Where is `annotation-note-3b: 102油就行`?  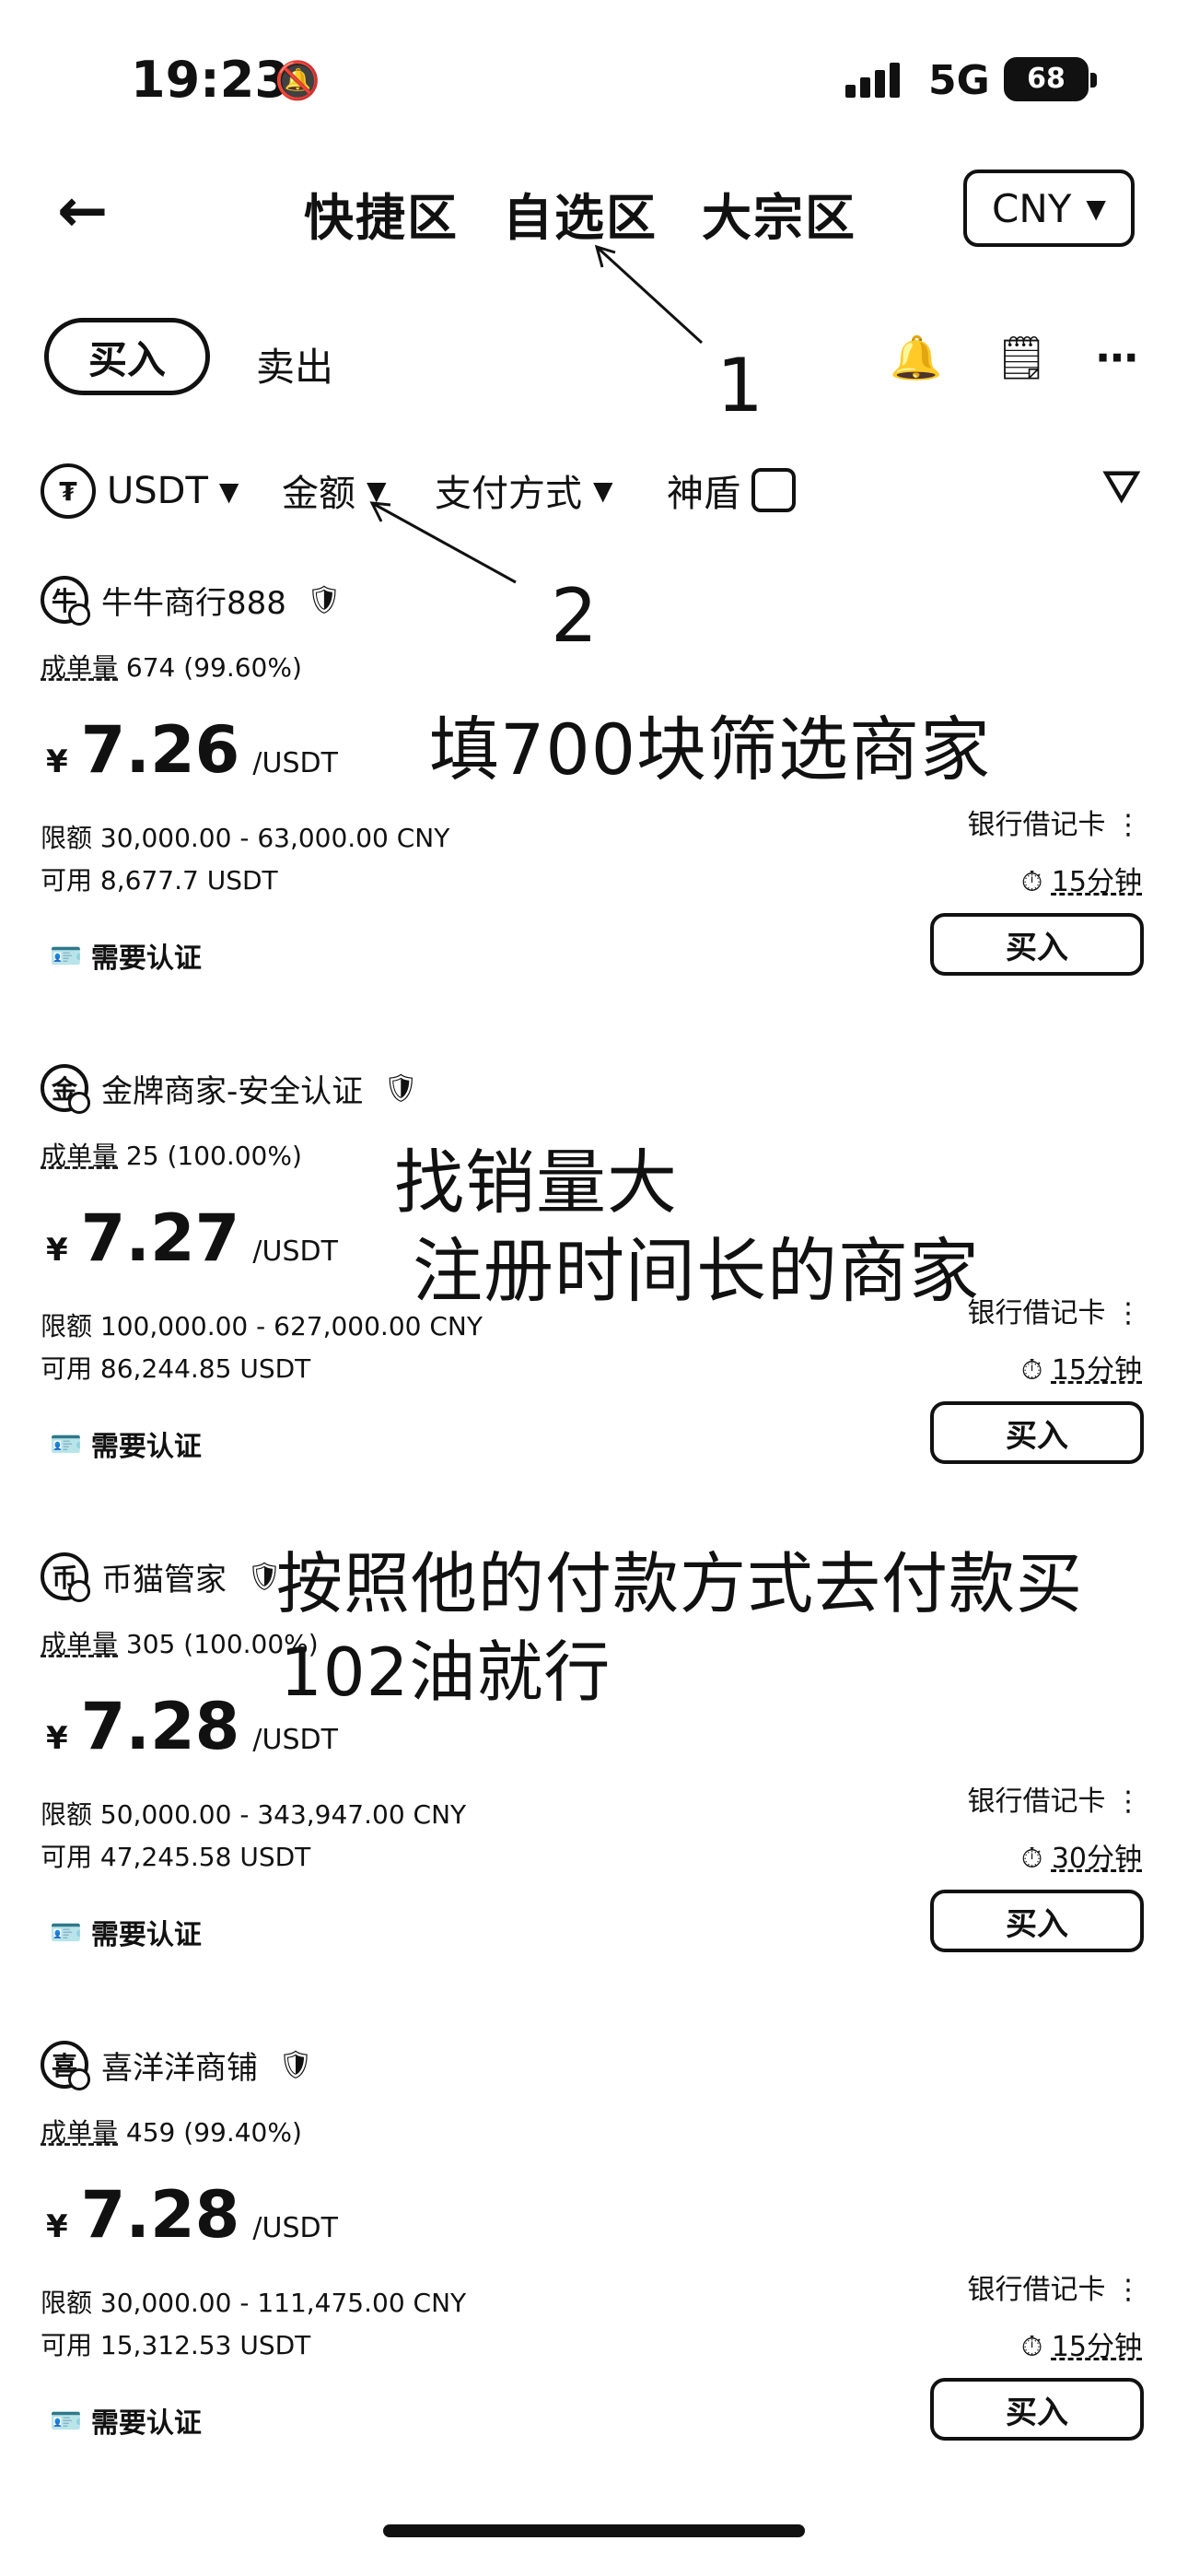
annotation-note-3b: 102油就行 is located at coordinates (445, 1672).